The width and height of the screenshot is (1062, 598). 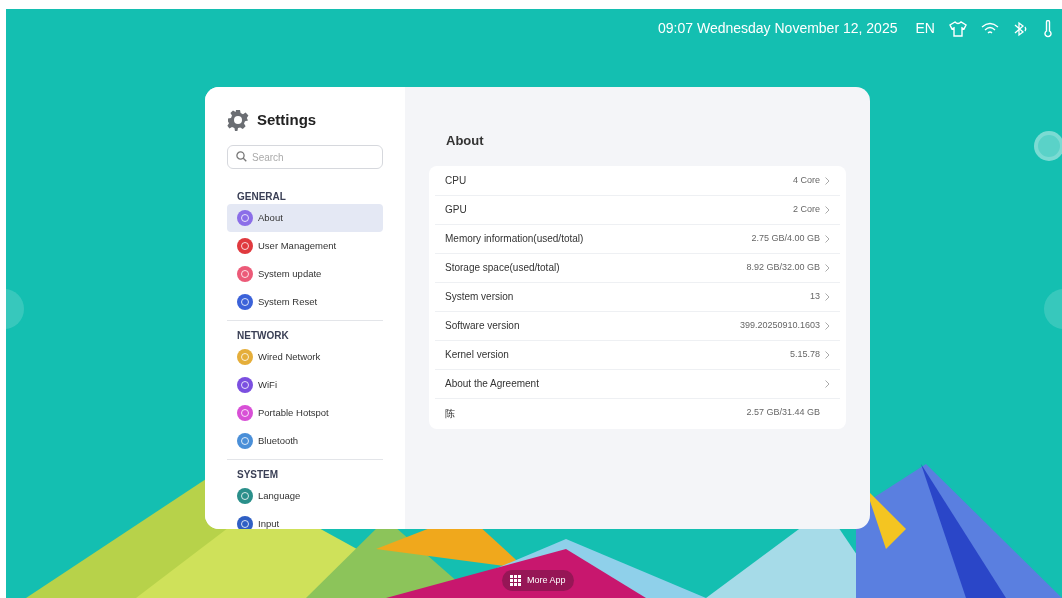 What do you see at coordinates (287, 120) in the screenshot?
I see `settings-title: Settings` at bounding box center [287, 120].